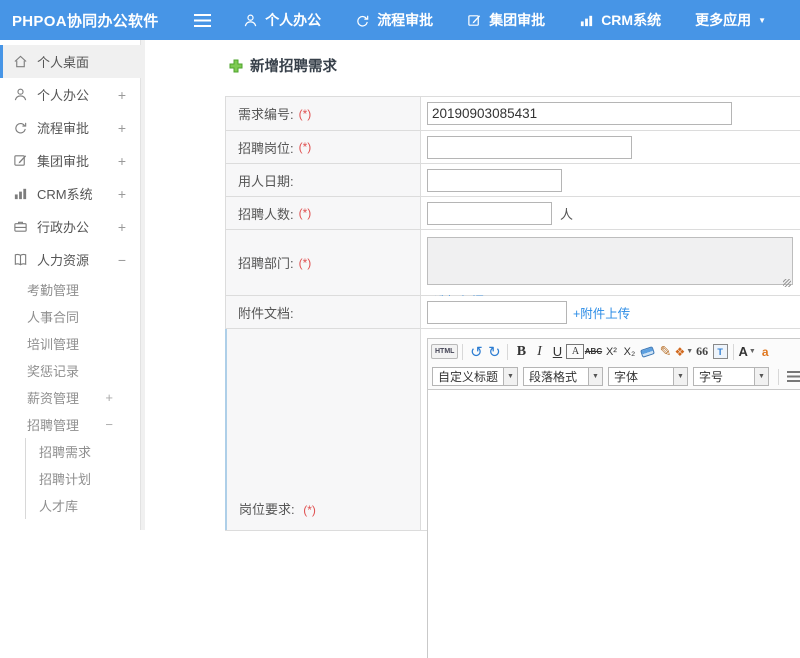  Describe the element at coordinates (266, 114) in the screenshot. I see `field-label: 需求编号:` at that location.